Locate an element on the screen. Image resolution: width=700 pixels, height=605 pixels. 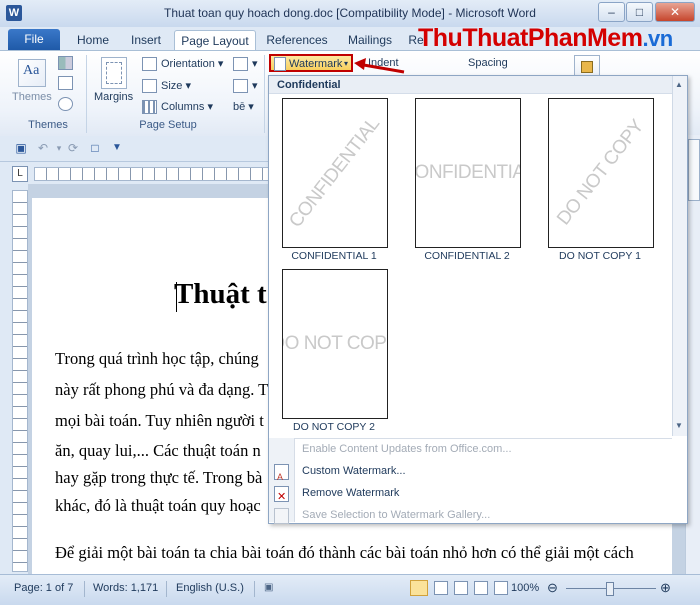
web-layout-icon is located at coordinates (461, 588).